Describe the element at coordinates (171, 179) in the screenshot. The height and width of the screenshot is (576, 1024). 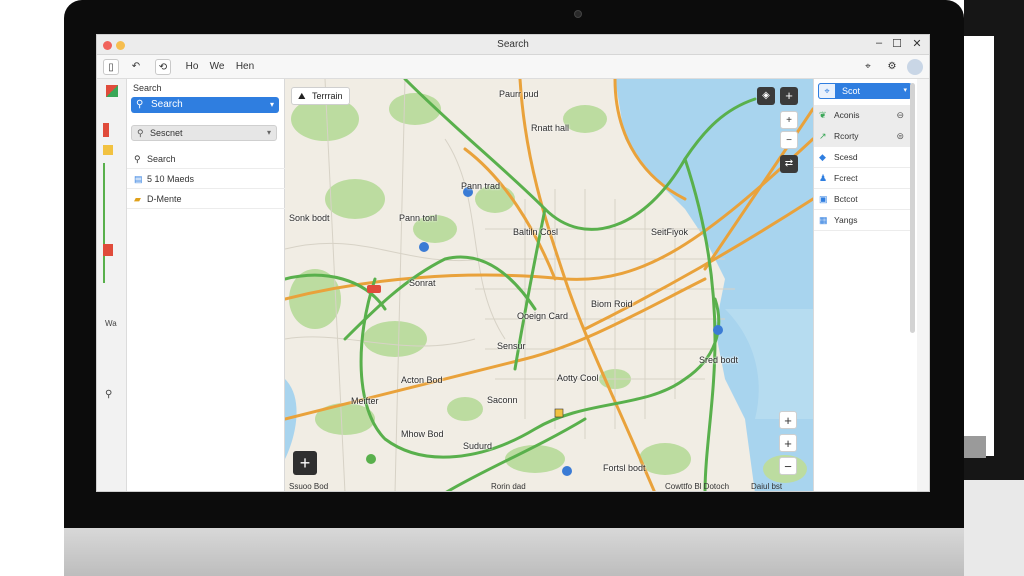
I see `list-item-label: 5 10 Maeds` at that location.